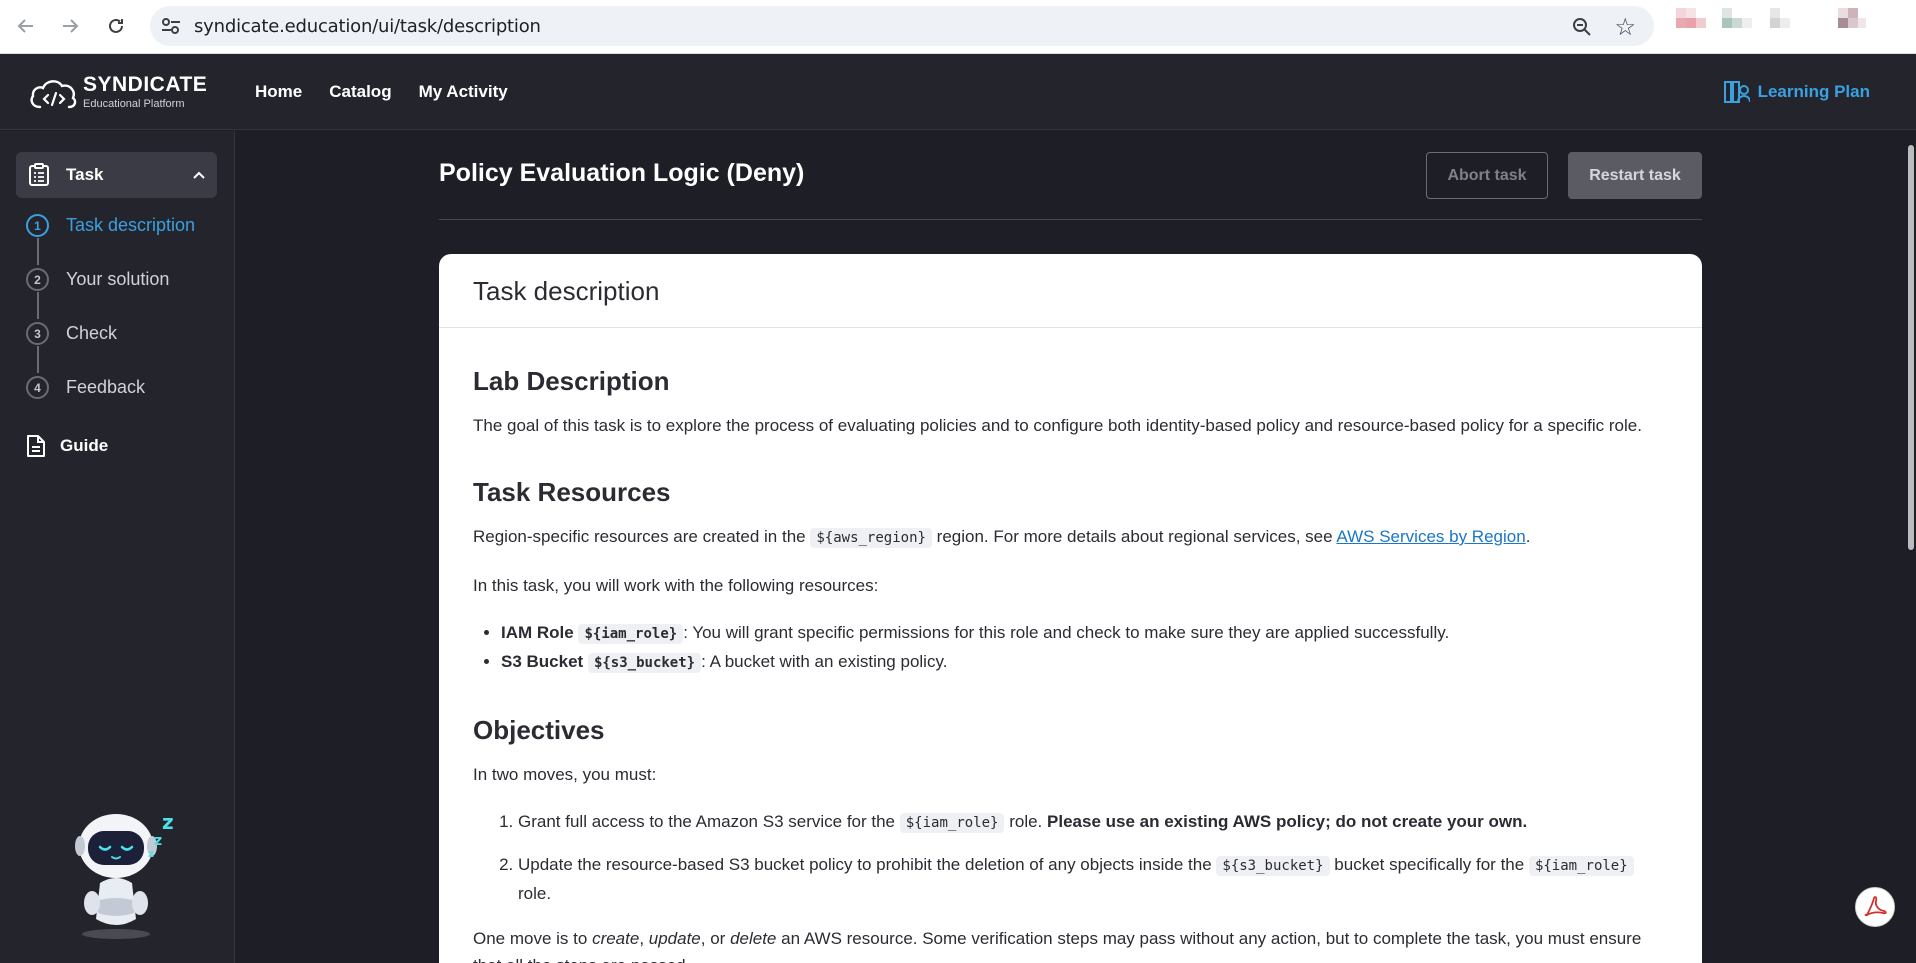 The height and width of the screenshot is (963, 1916). Describe the element at coordinates (1070, 291) in the screenshot. I see `card-title: Task description` at that location.